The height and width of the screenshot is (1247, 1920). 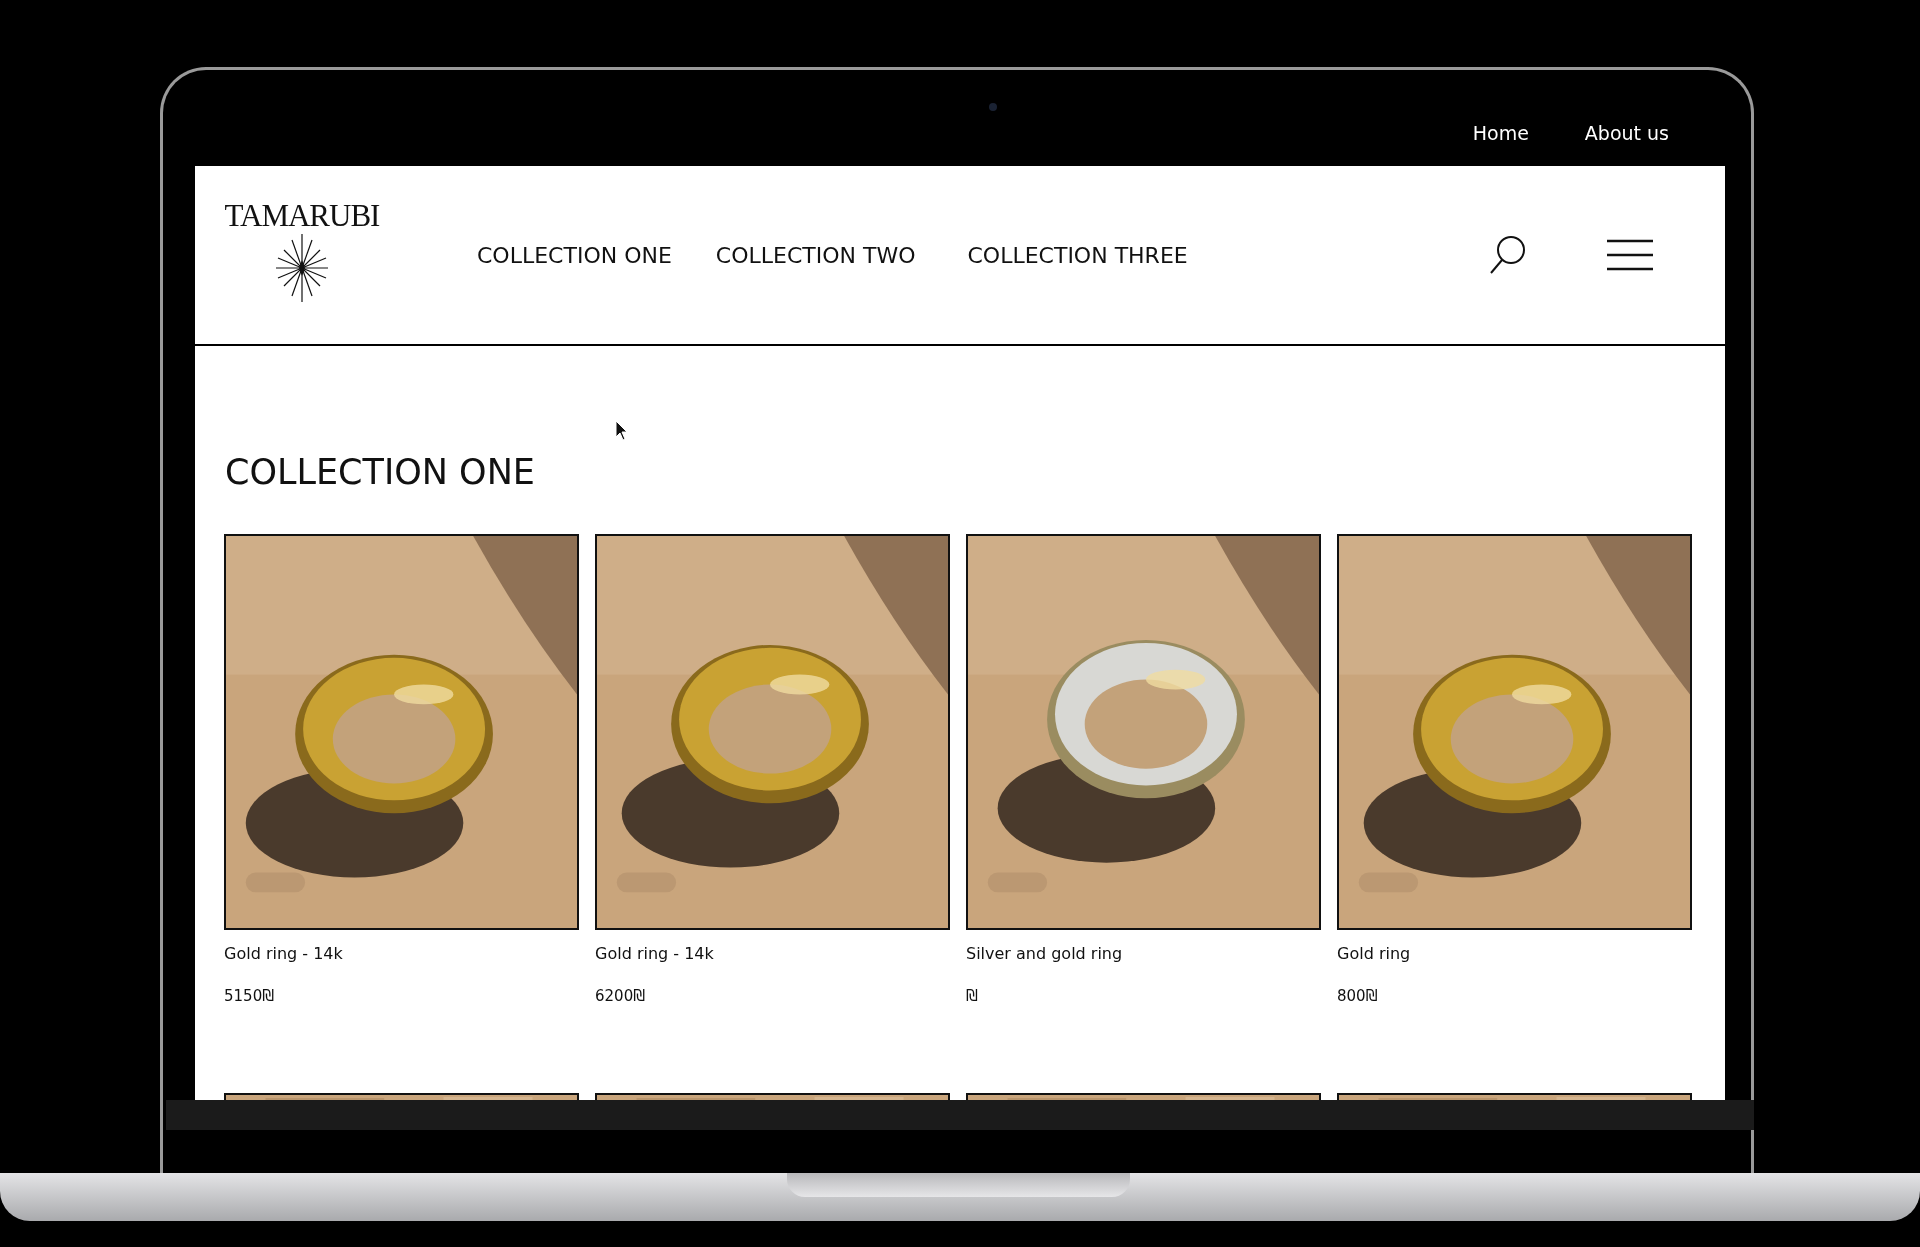 I want to click on collection-link: COLLECTION ONE, so click(x=574, y=255).